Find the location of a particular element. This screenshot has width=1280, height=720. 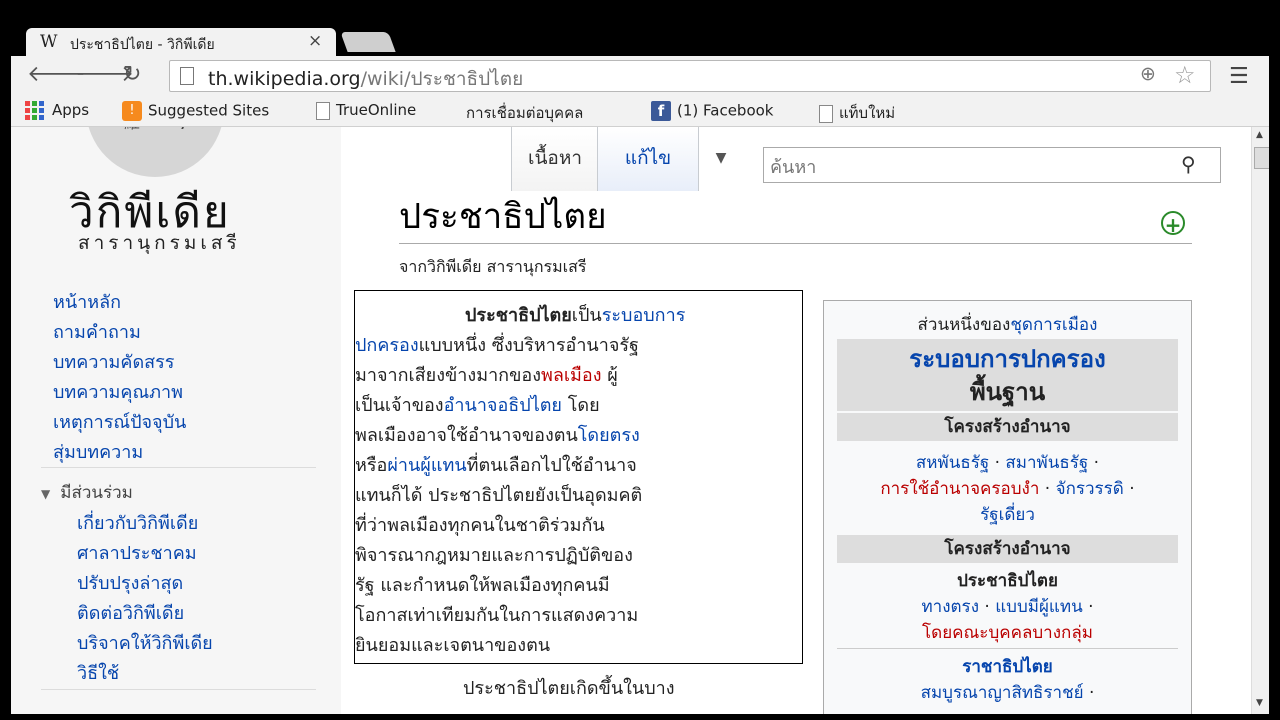

link-representative: ผ่านผู้แทน is located at coordinates (426, 465).